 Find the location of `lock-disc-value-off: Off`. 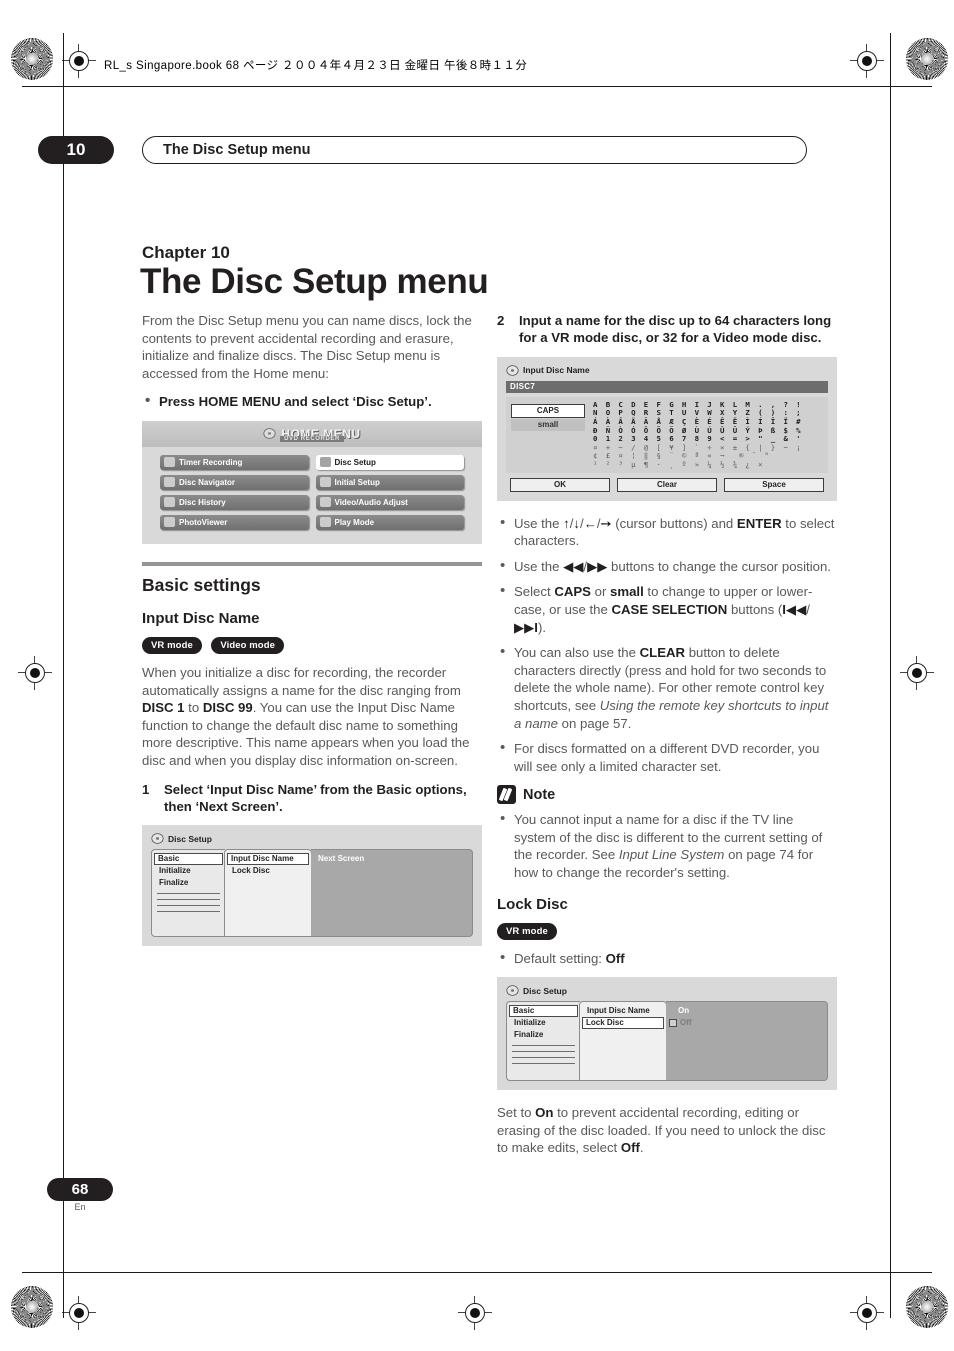

lock-disc-value-off: Off is located at coordinates (746, 1023).